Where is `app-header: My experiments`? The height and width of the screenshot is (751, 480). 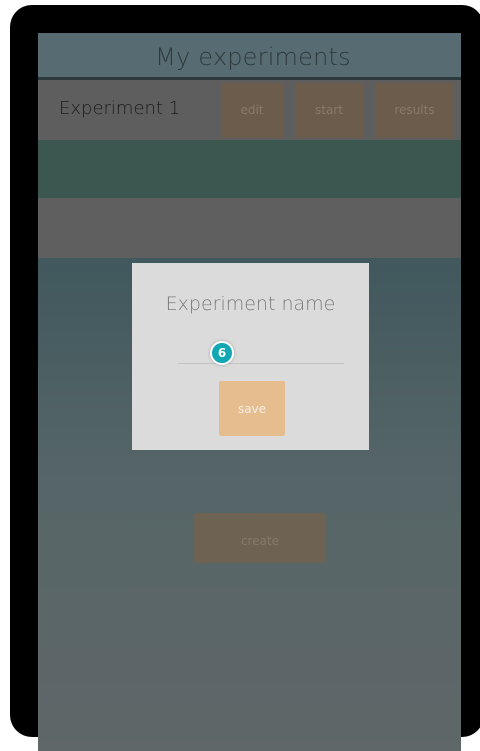 app-header: My experiments is located at coordinates (249, 55).